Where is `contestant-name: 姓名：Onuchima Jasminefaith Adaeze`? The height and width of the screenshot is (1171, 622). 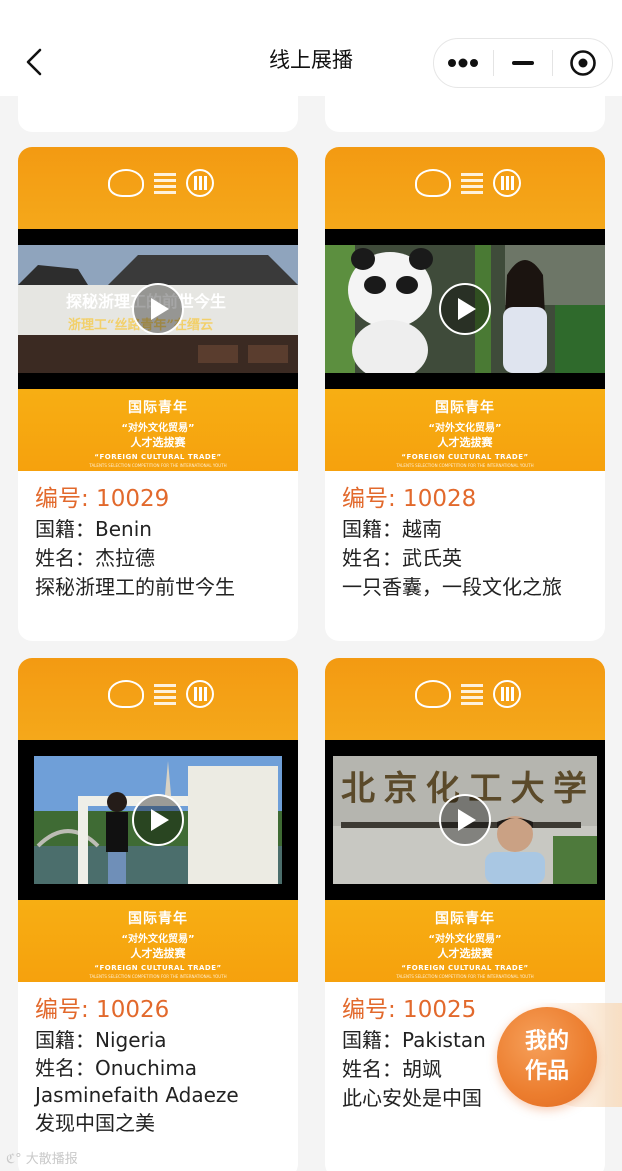 contestant-name: 姓名：Onuchima Jasminefaith Adaeze is located at coordinates (137, 1081).